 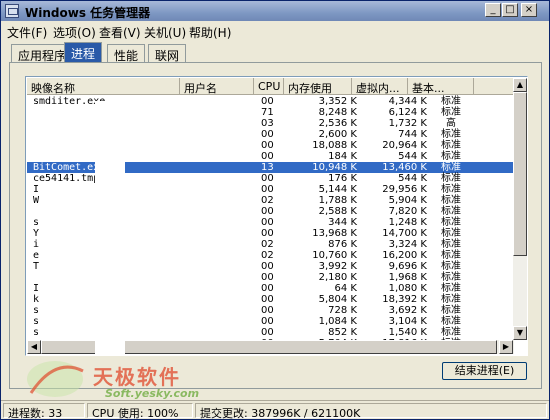 I want to click on minimize-button: _, so click(x=493, y=10).